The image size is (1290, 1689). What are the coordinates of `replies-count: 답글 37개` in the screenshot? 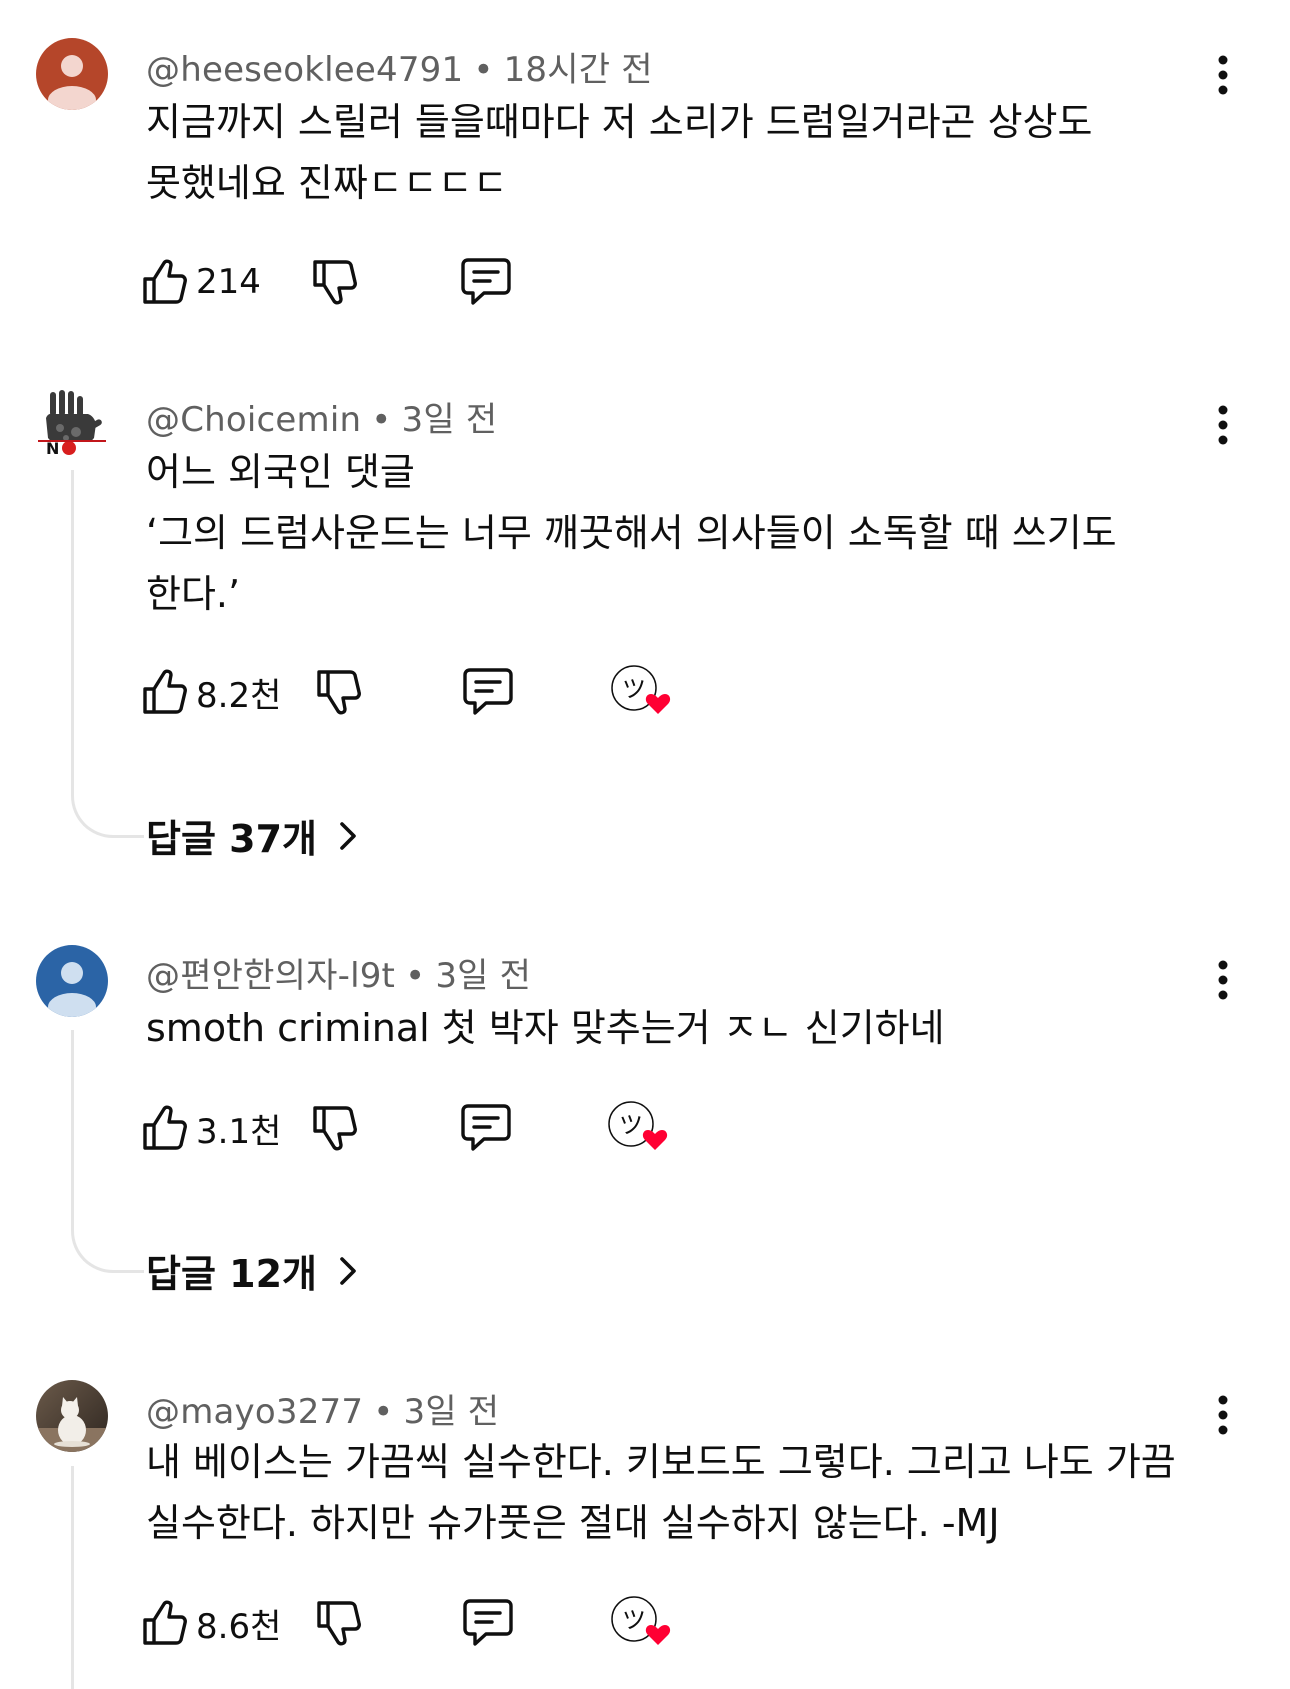 It's located at (231, 839).